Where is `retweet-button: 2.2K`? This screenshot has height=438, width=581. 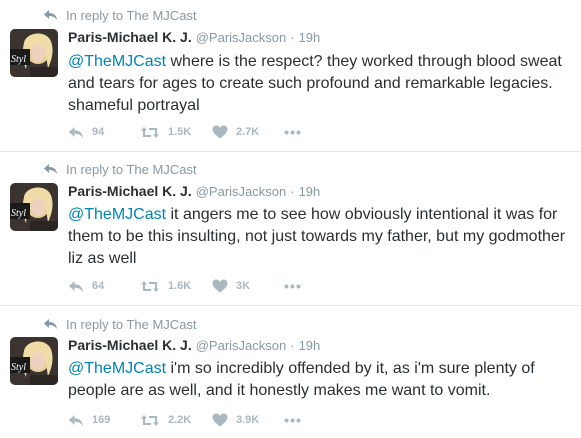 retweet-button: 2.2K is located at coordinates (175, 420).